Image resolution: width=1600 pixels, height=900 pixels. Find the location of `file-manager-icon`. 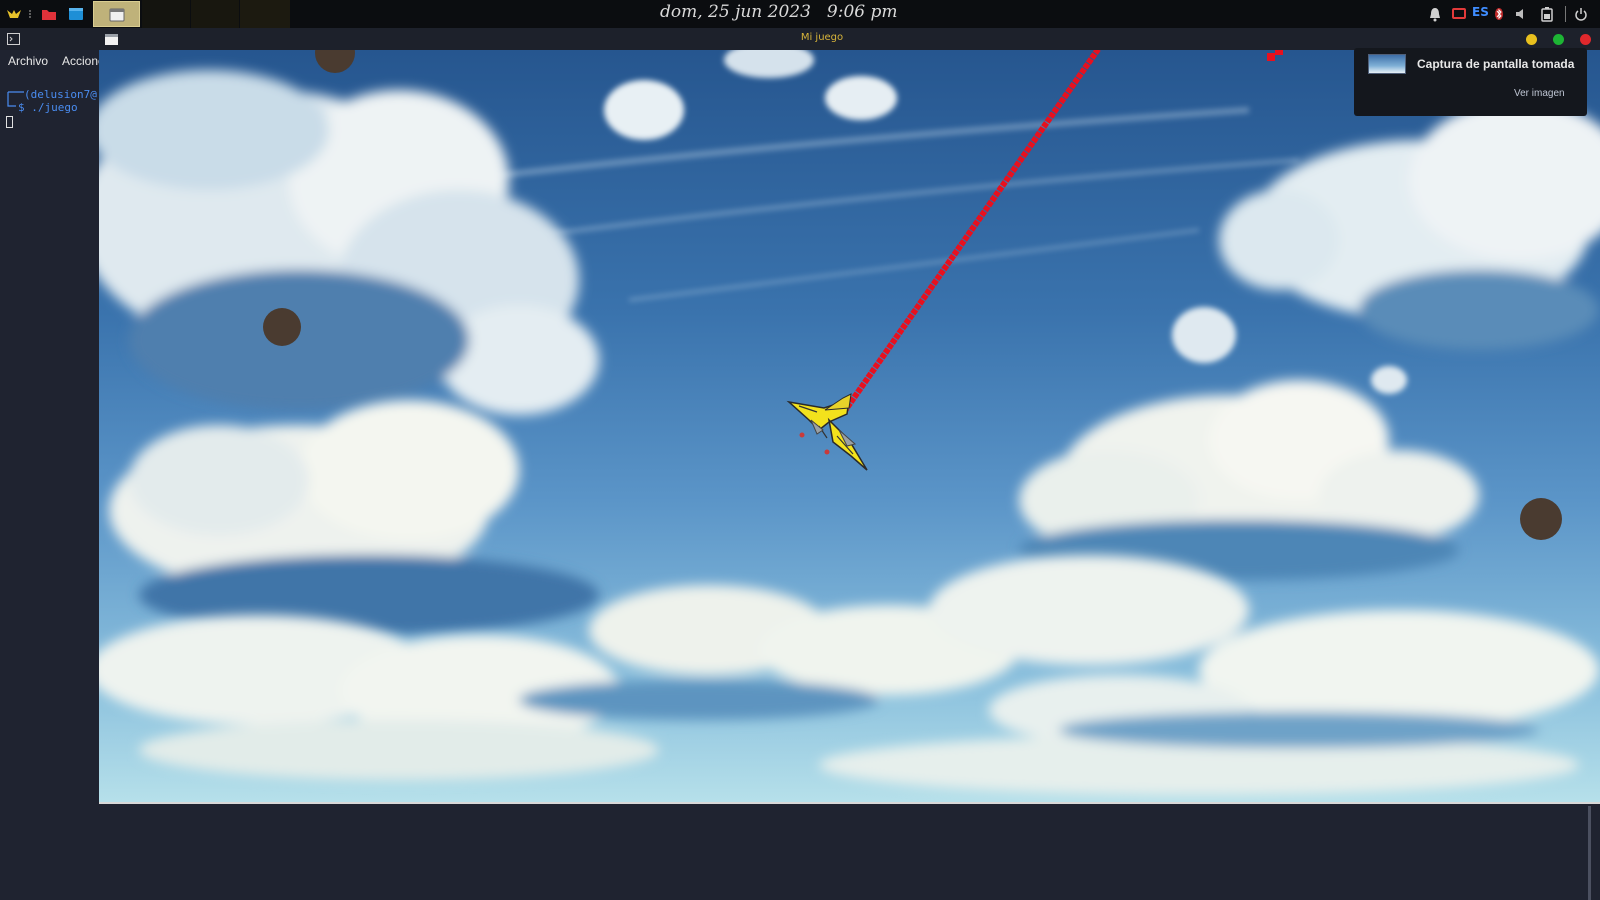

file-manager-icon is located at coordinates (49, 14).